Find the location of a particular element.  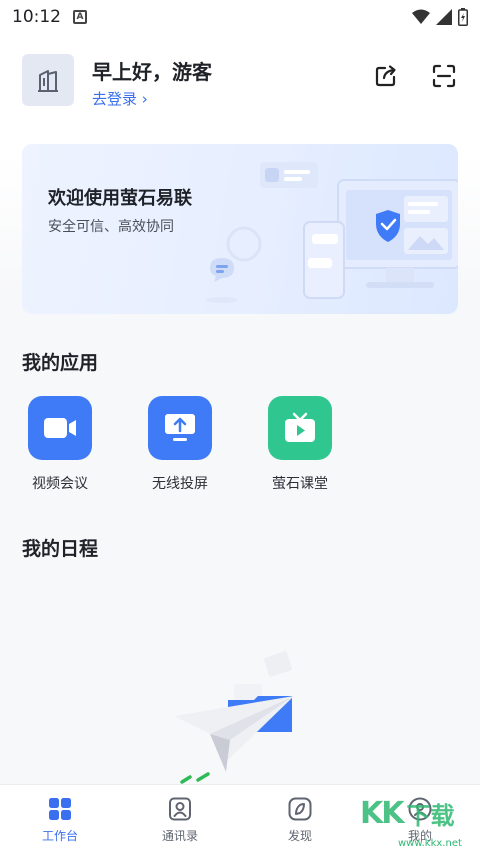

app-label: 无线投屏 is located at coordinates (180, 484).